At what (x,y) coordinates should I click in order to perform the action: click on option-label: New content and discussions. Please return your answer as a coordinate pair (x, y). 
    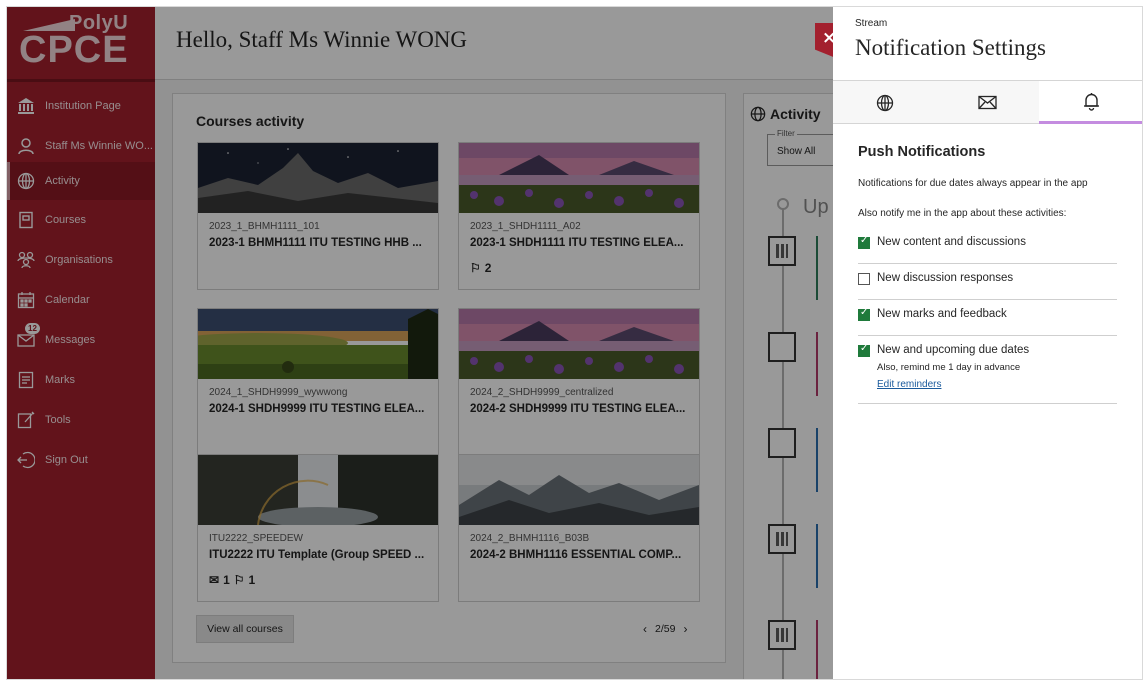
    Looking at the image, I should click on (951, 242).